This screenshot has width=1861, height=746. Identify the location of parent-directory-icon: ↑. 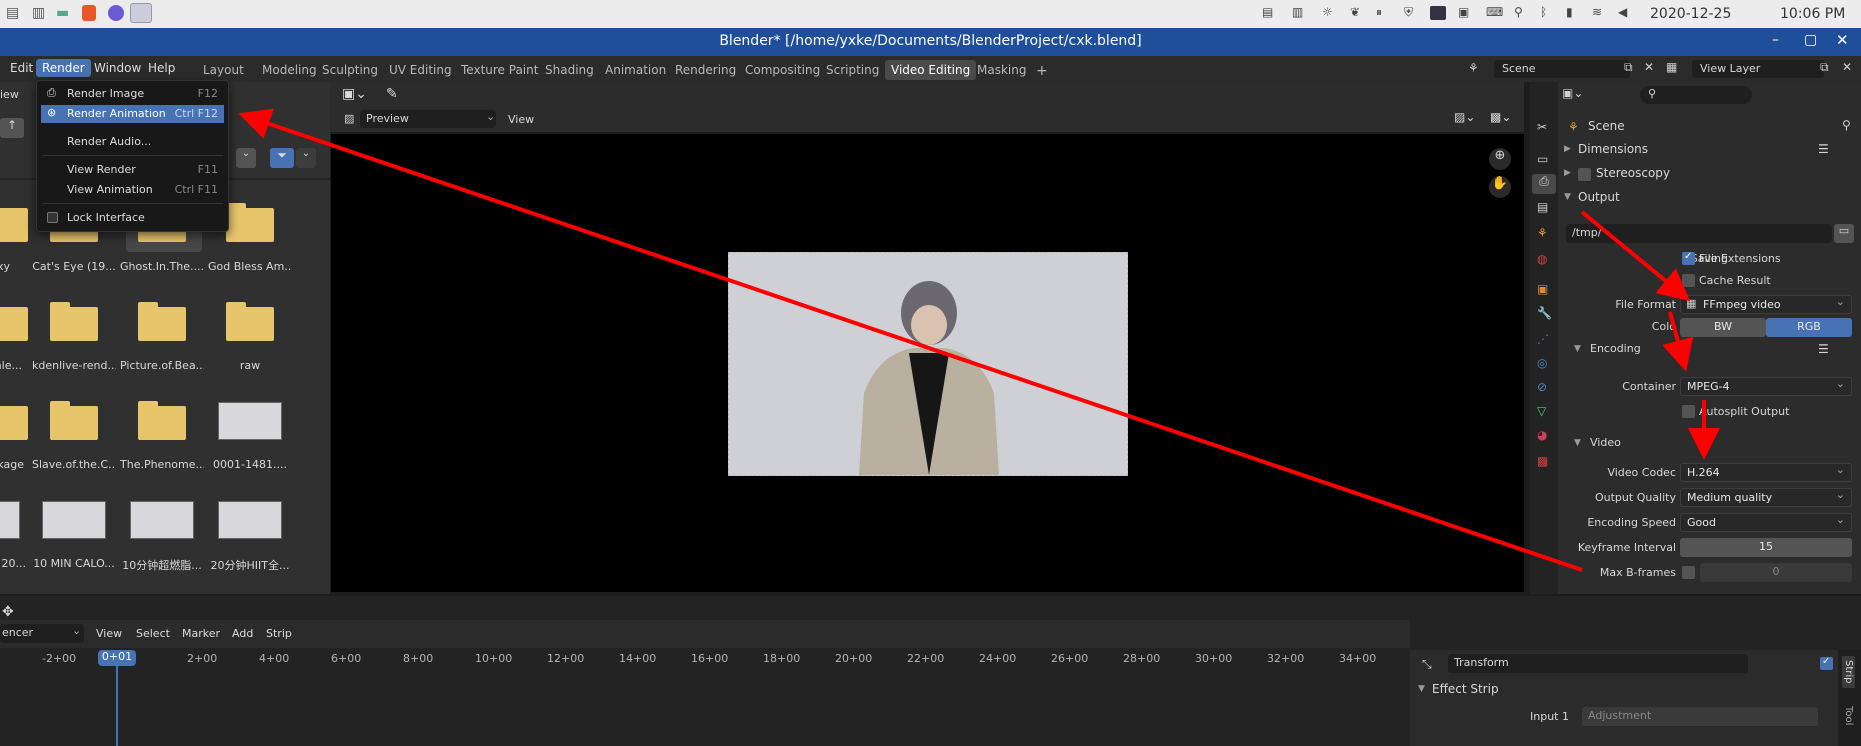
(12, 128).